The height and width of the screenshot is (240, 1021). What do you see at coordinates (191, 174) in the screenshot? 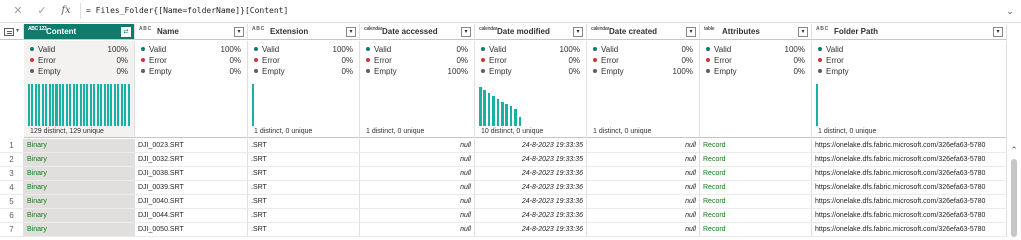
I see `cell-name: DJI_0038.SRT` at bounding box center [191, 174].